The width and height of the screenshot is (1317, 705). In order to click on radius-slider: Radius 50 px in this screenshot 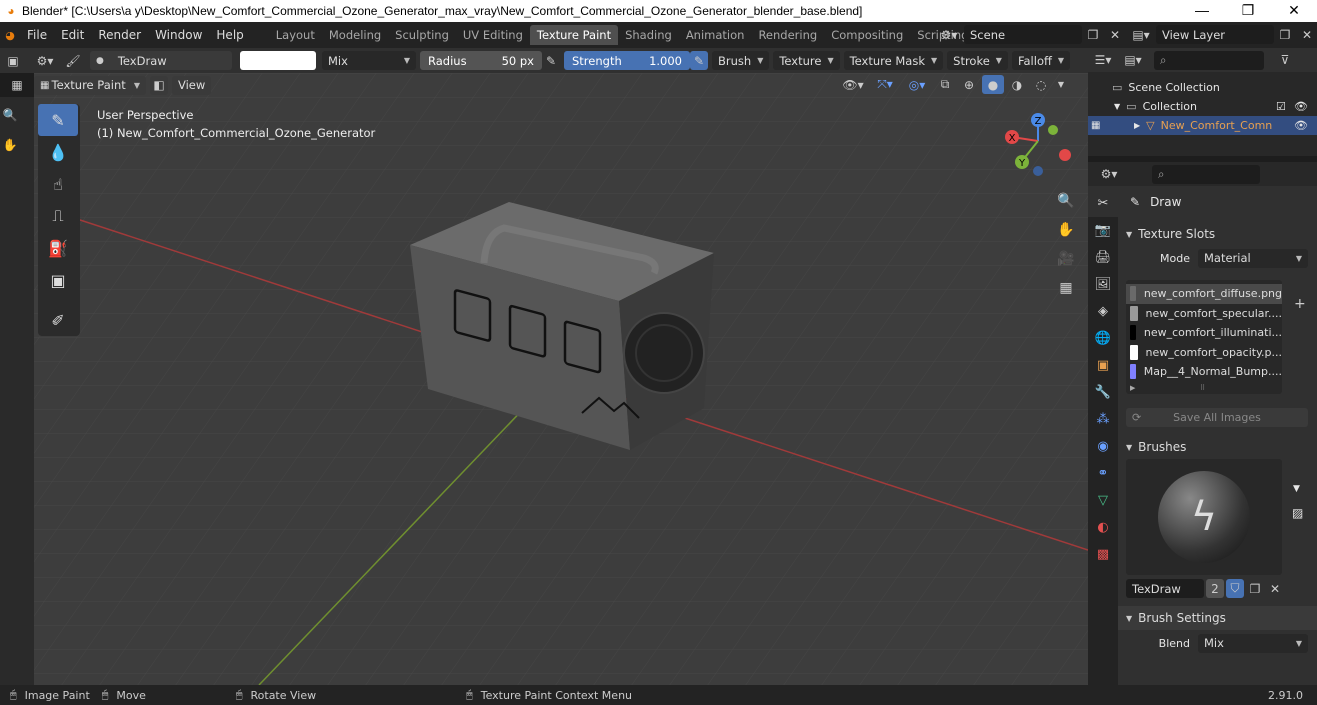, I will do `click(481, 60)`.